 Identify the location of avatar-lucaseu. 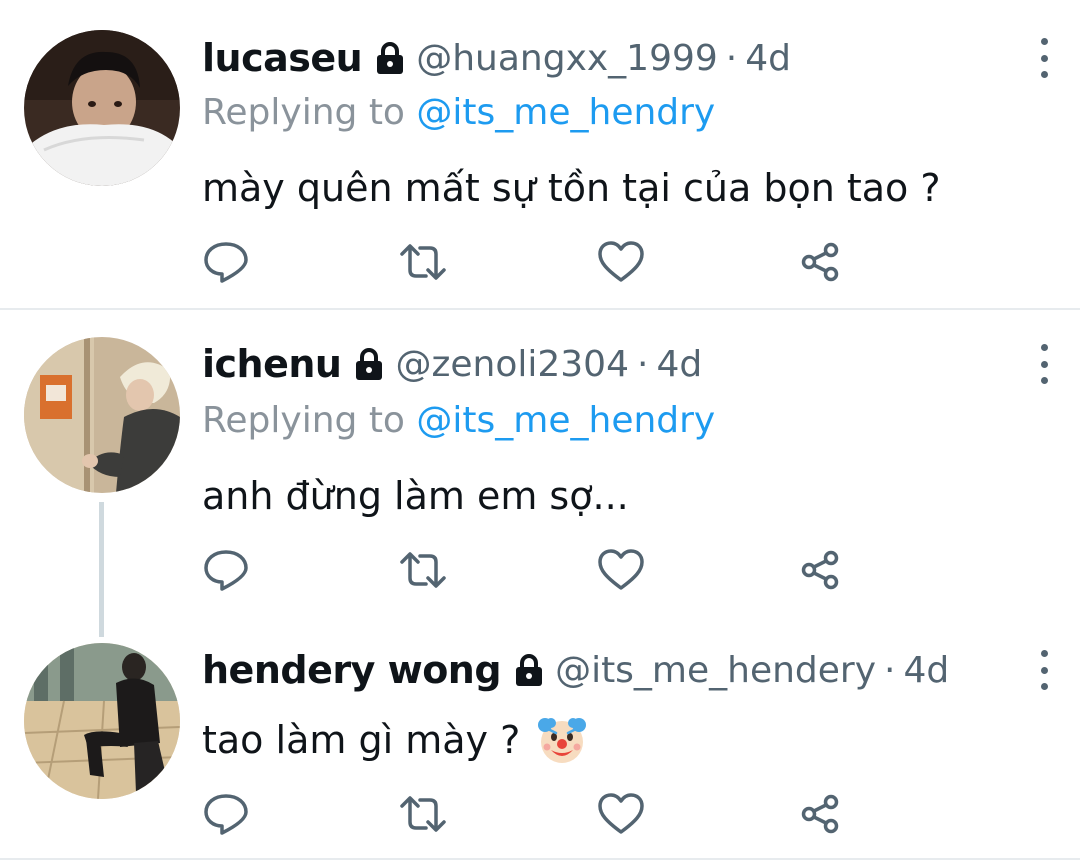
(102, 108).